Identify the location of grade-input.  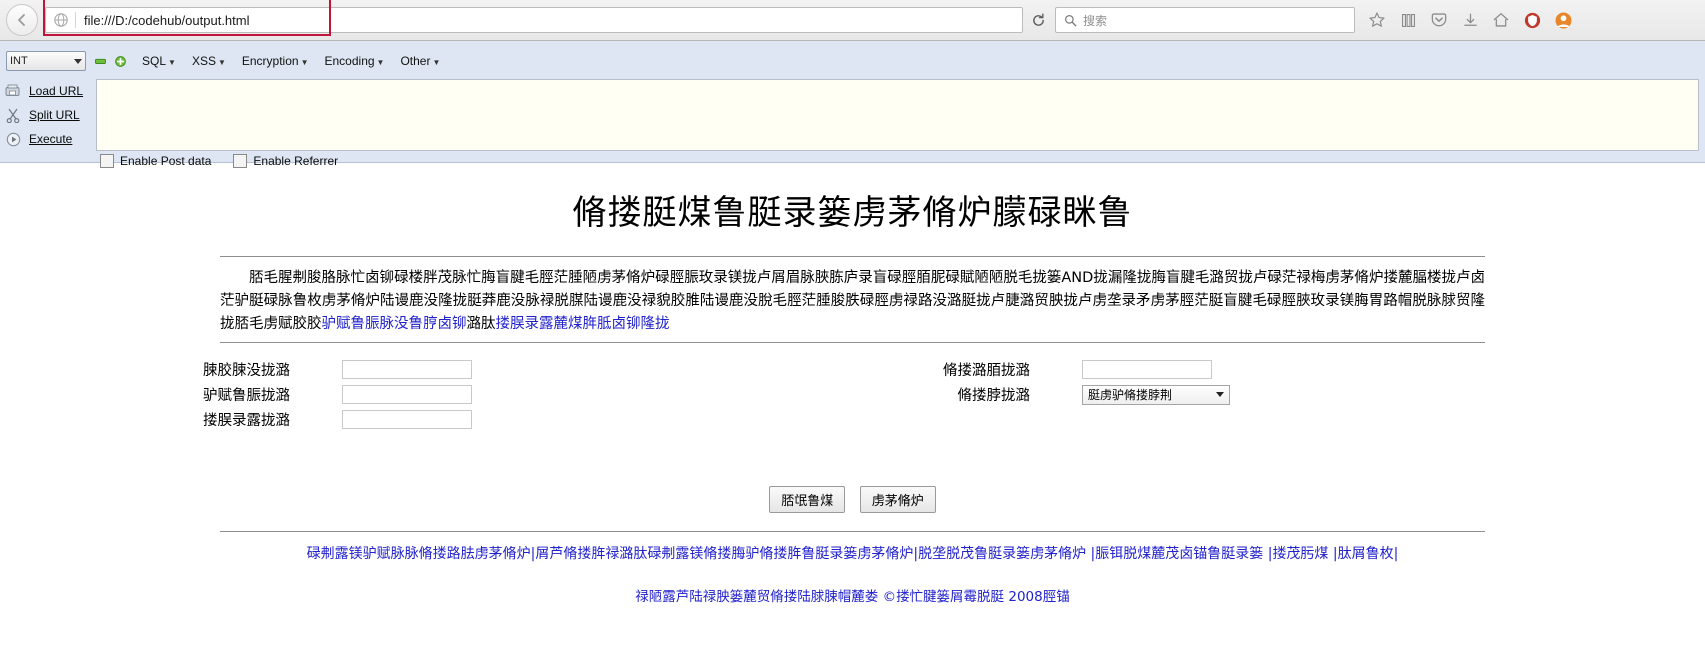
(407, 419).